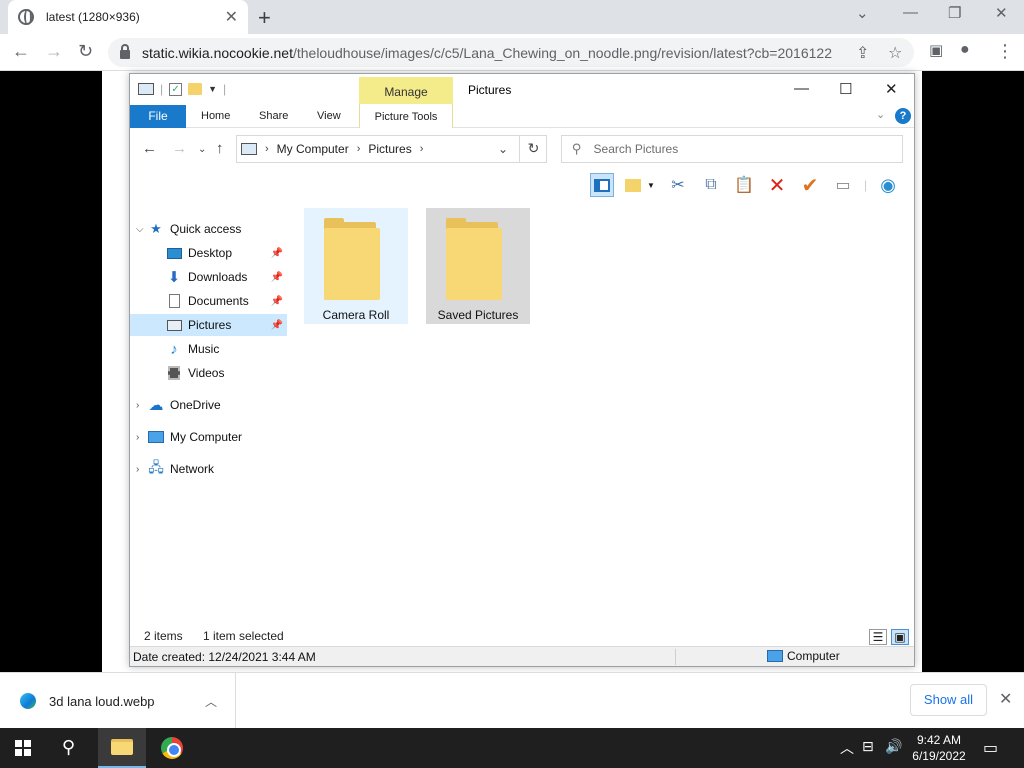 The image size is (1024, 768). I want to click on restore-button: ❐, so click(954, 13).